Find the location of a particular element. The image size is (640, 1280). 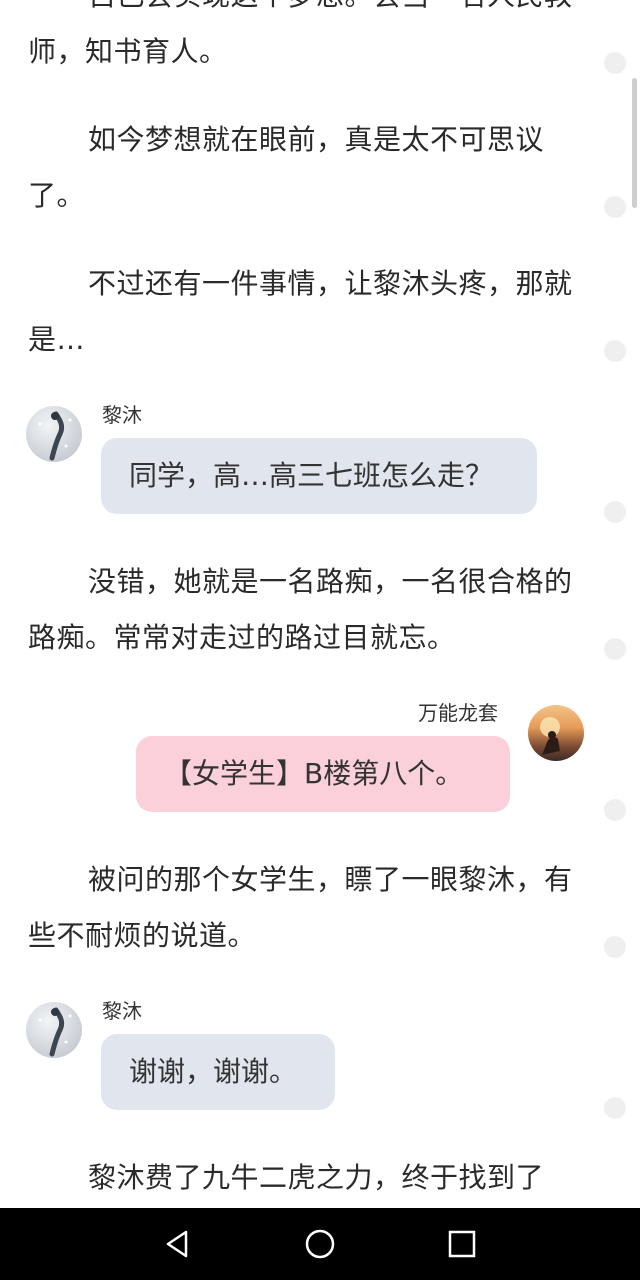

story-paragraph: 没错，她就是一名路痴，一名很合格的路痴。常常对走过的路过目就忘。 is located at coordinates (300, 609).